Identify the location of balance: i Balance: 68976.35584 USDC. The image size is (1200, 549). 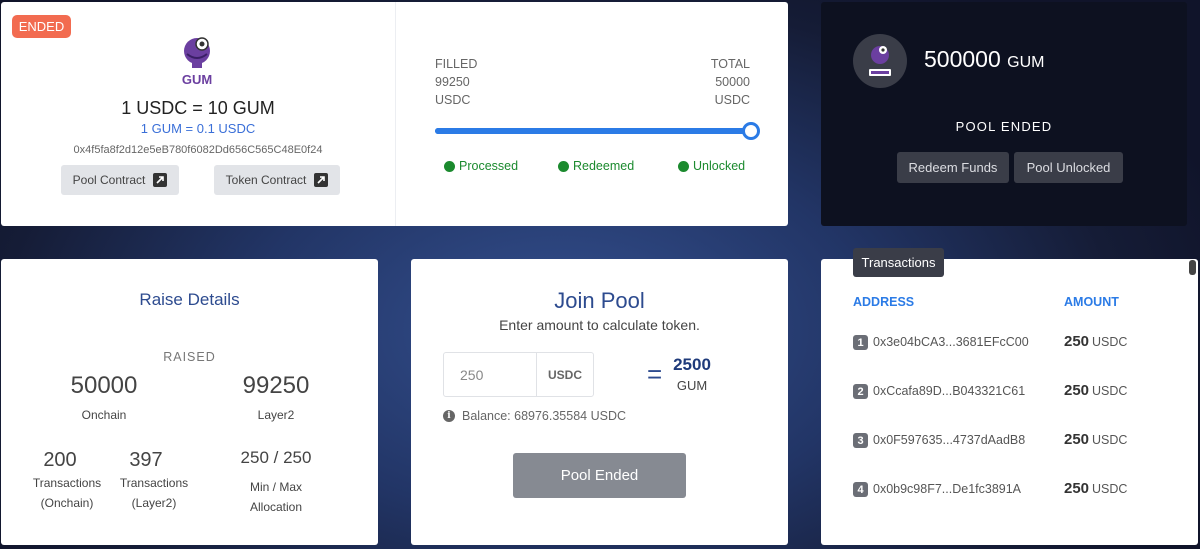
(534, 416).